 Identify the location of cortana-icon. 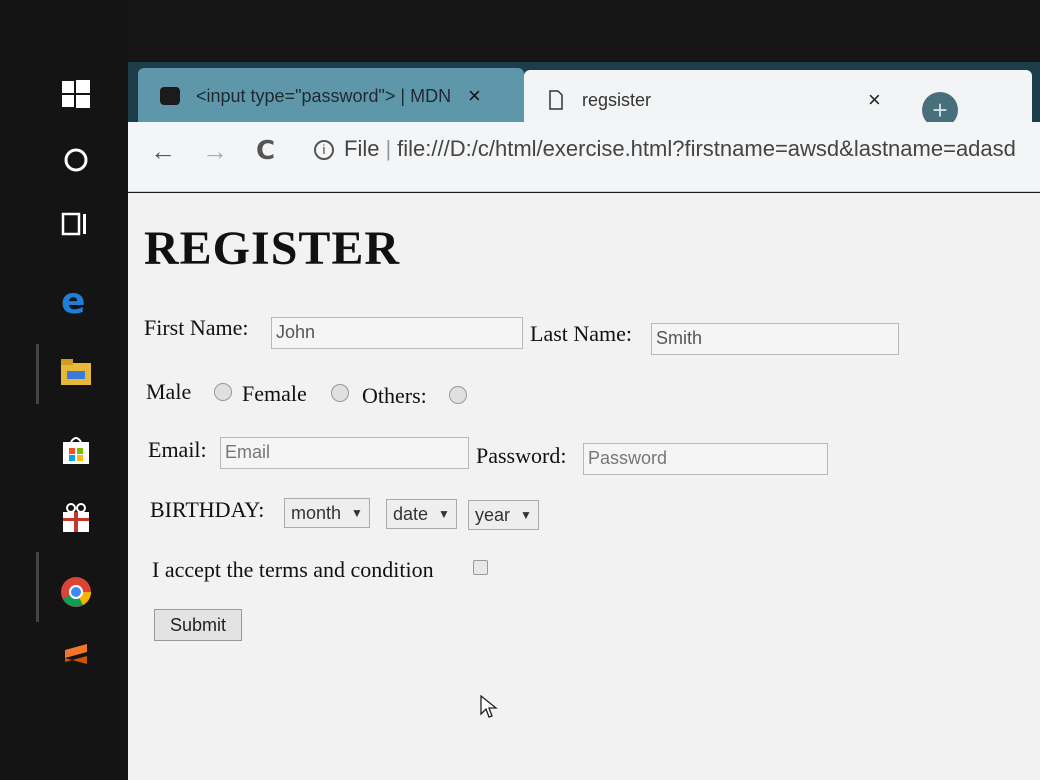
(76, 160).